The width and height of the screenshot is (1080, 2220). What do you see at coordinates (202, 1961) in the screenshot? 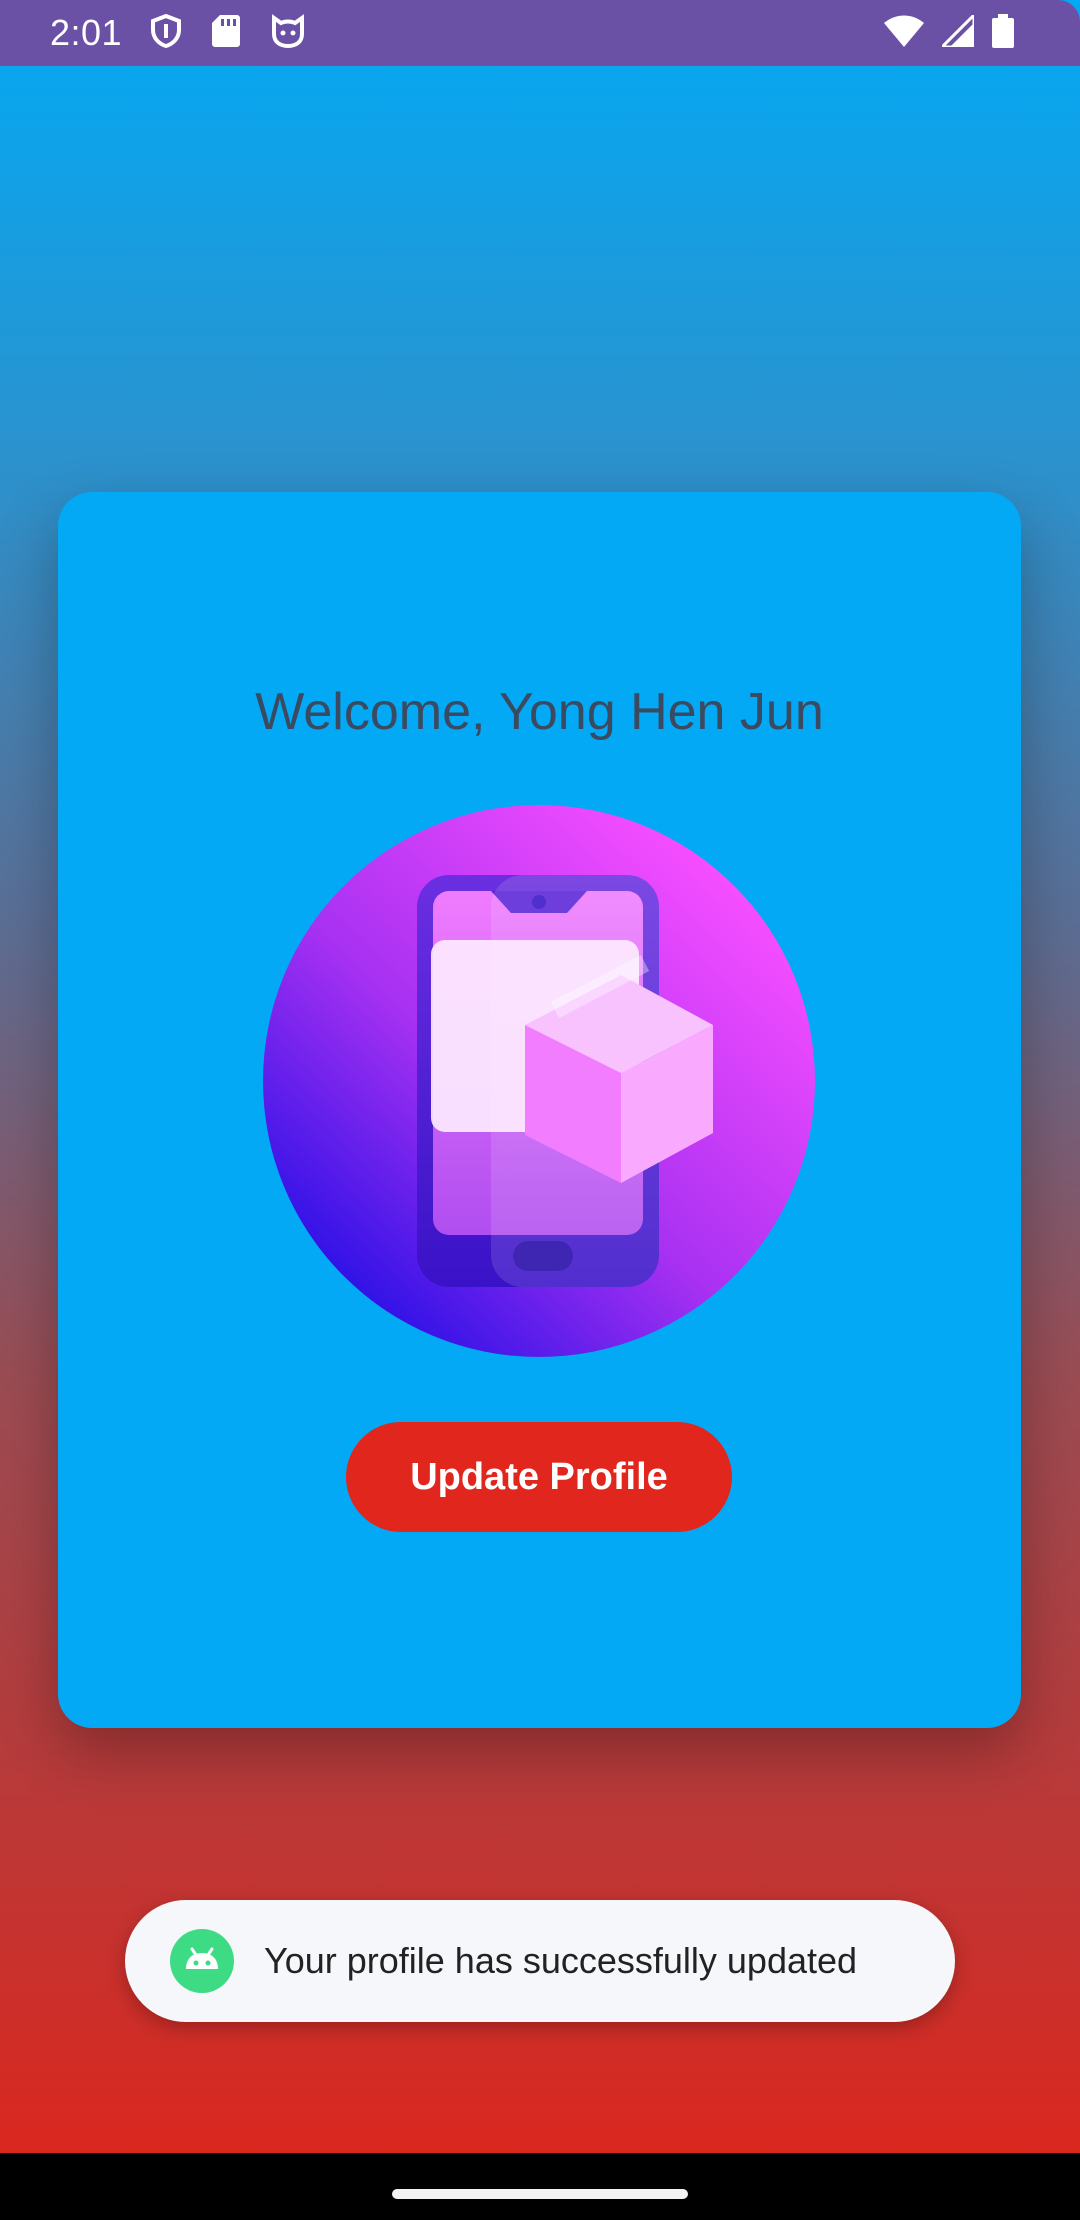
I see `android-icon` at bounding box center [202, 1961].